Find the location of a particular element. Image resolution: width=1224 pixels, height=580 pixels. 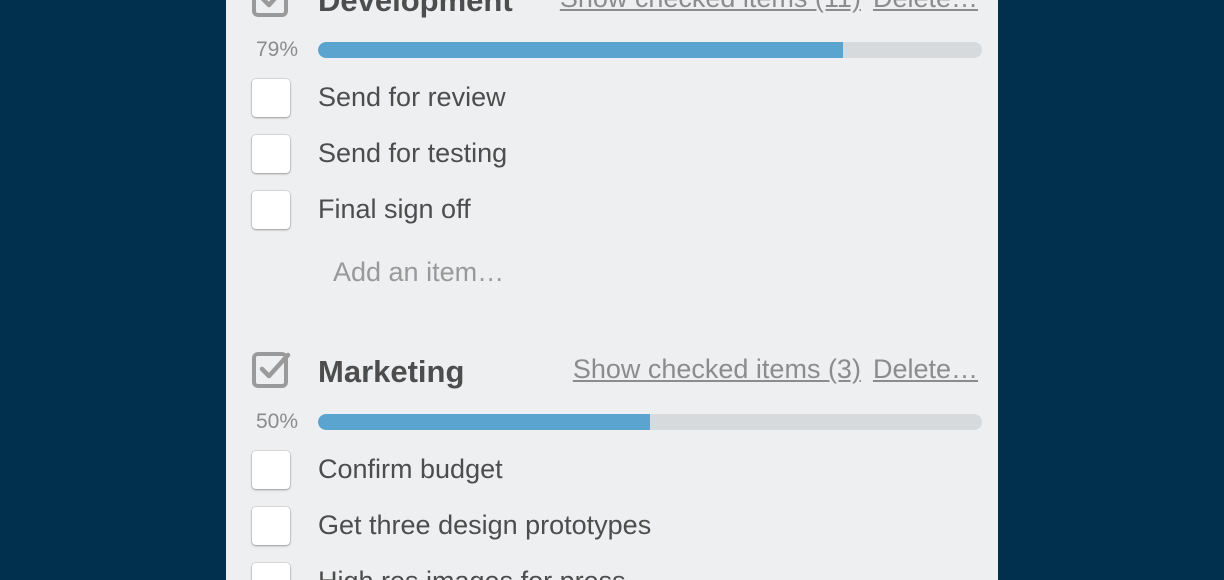

checklist-item: Get three design prototypes is located at coordinates (612, 527).